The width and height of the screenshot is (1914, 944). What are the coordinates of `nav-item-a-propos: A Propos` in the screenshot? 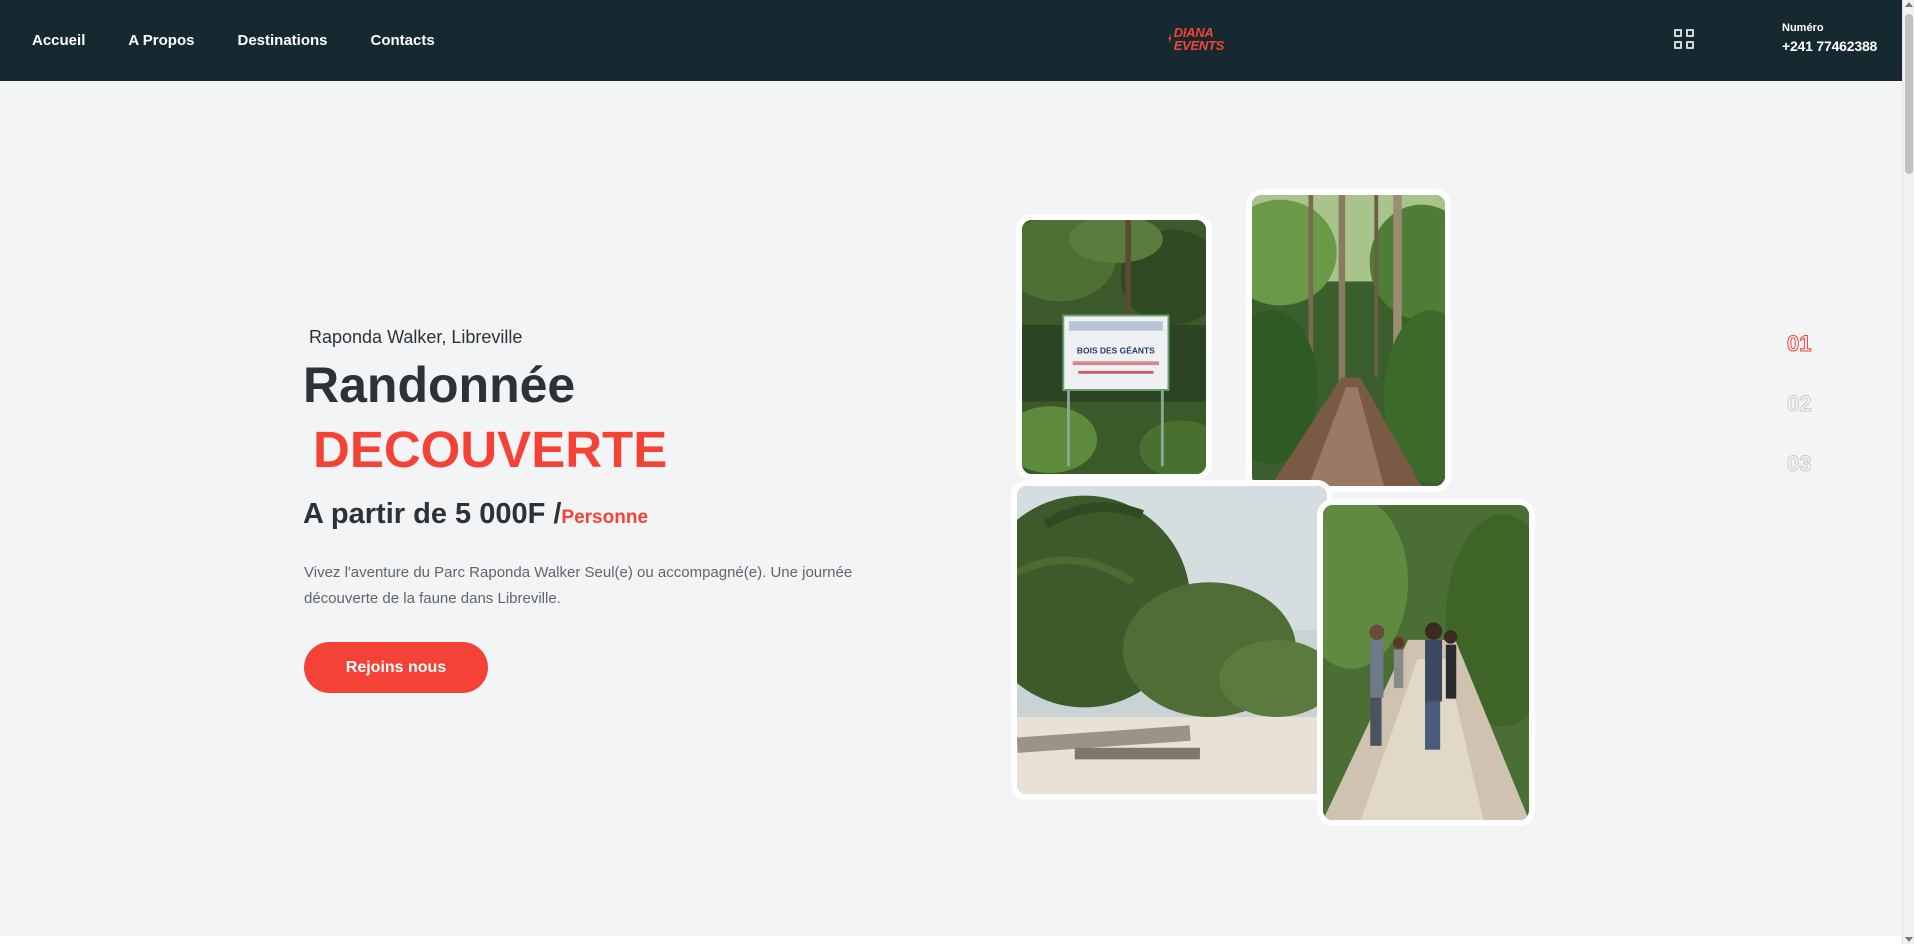 It's located at (161, 40).